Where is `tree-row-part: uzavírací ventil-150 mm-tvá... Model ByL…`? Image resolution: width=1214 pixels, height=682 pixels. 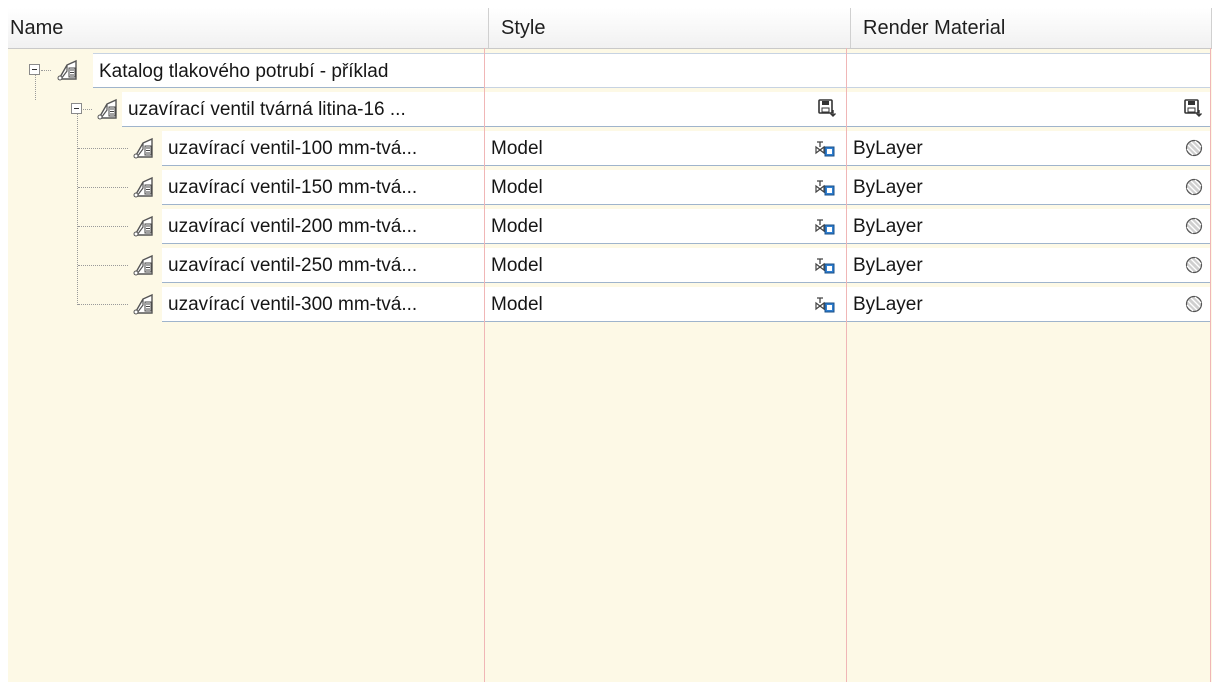 tree-row-part: uzavírací ventil-150 mm-tvá... Model ByL… is located at coordinates (610, 187).